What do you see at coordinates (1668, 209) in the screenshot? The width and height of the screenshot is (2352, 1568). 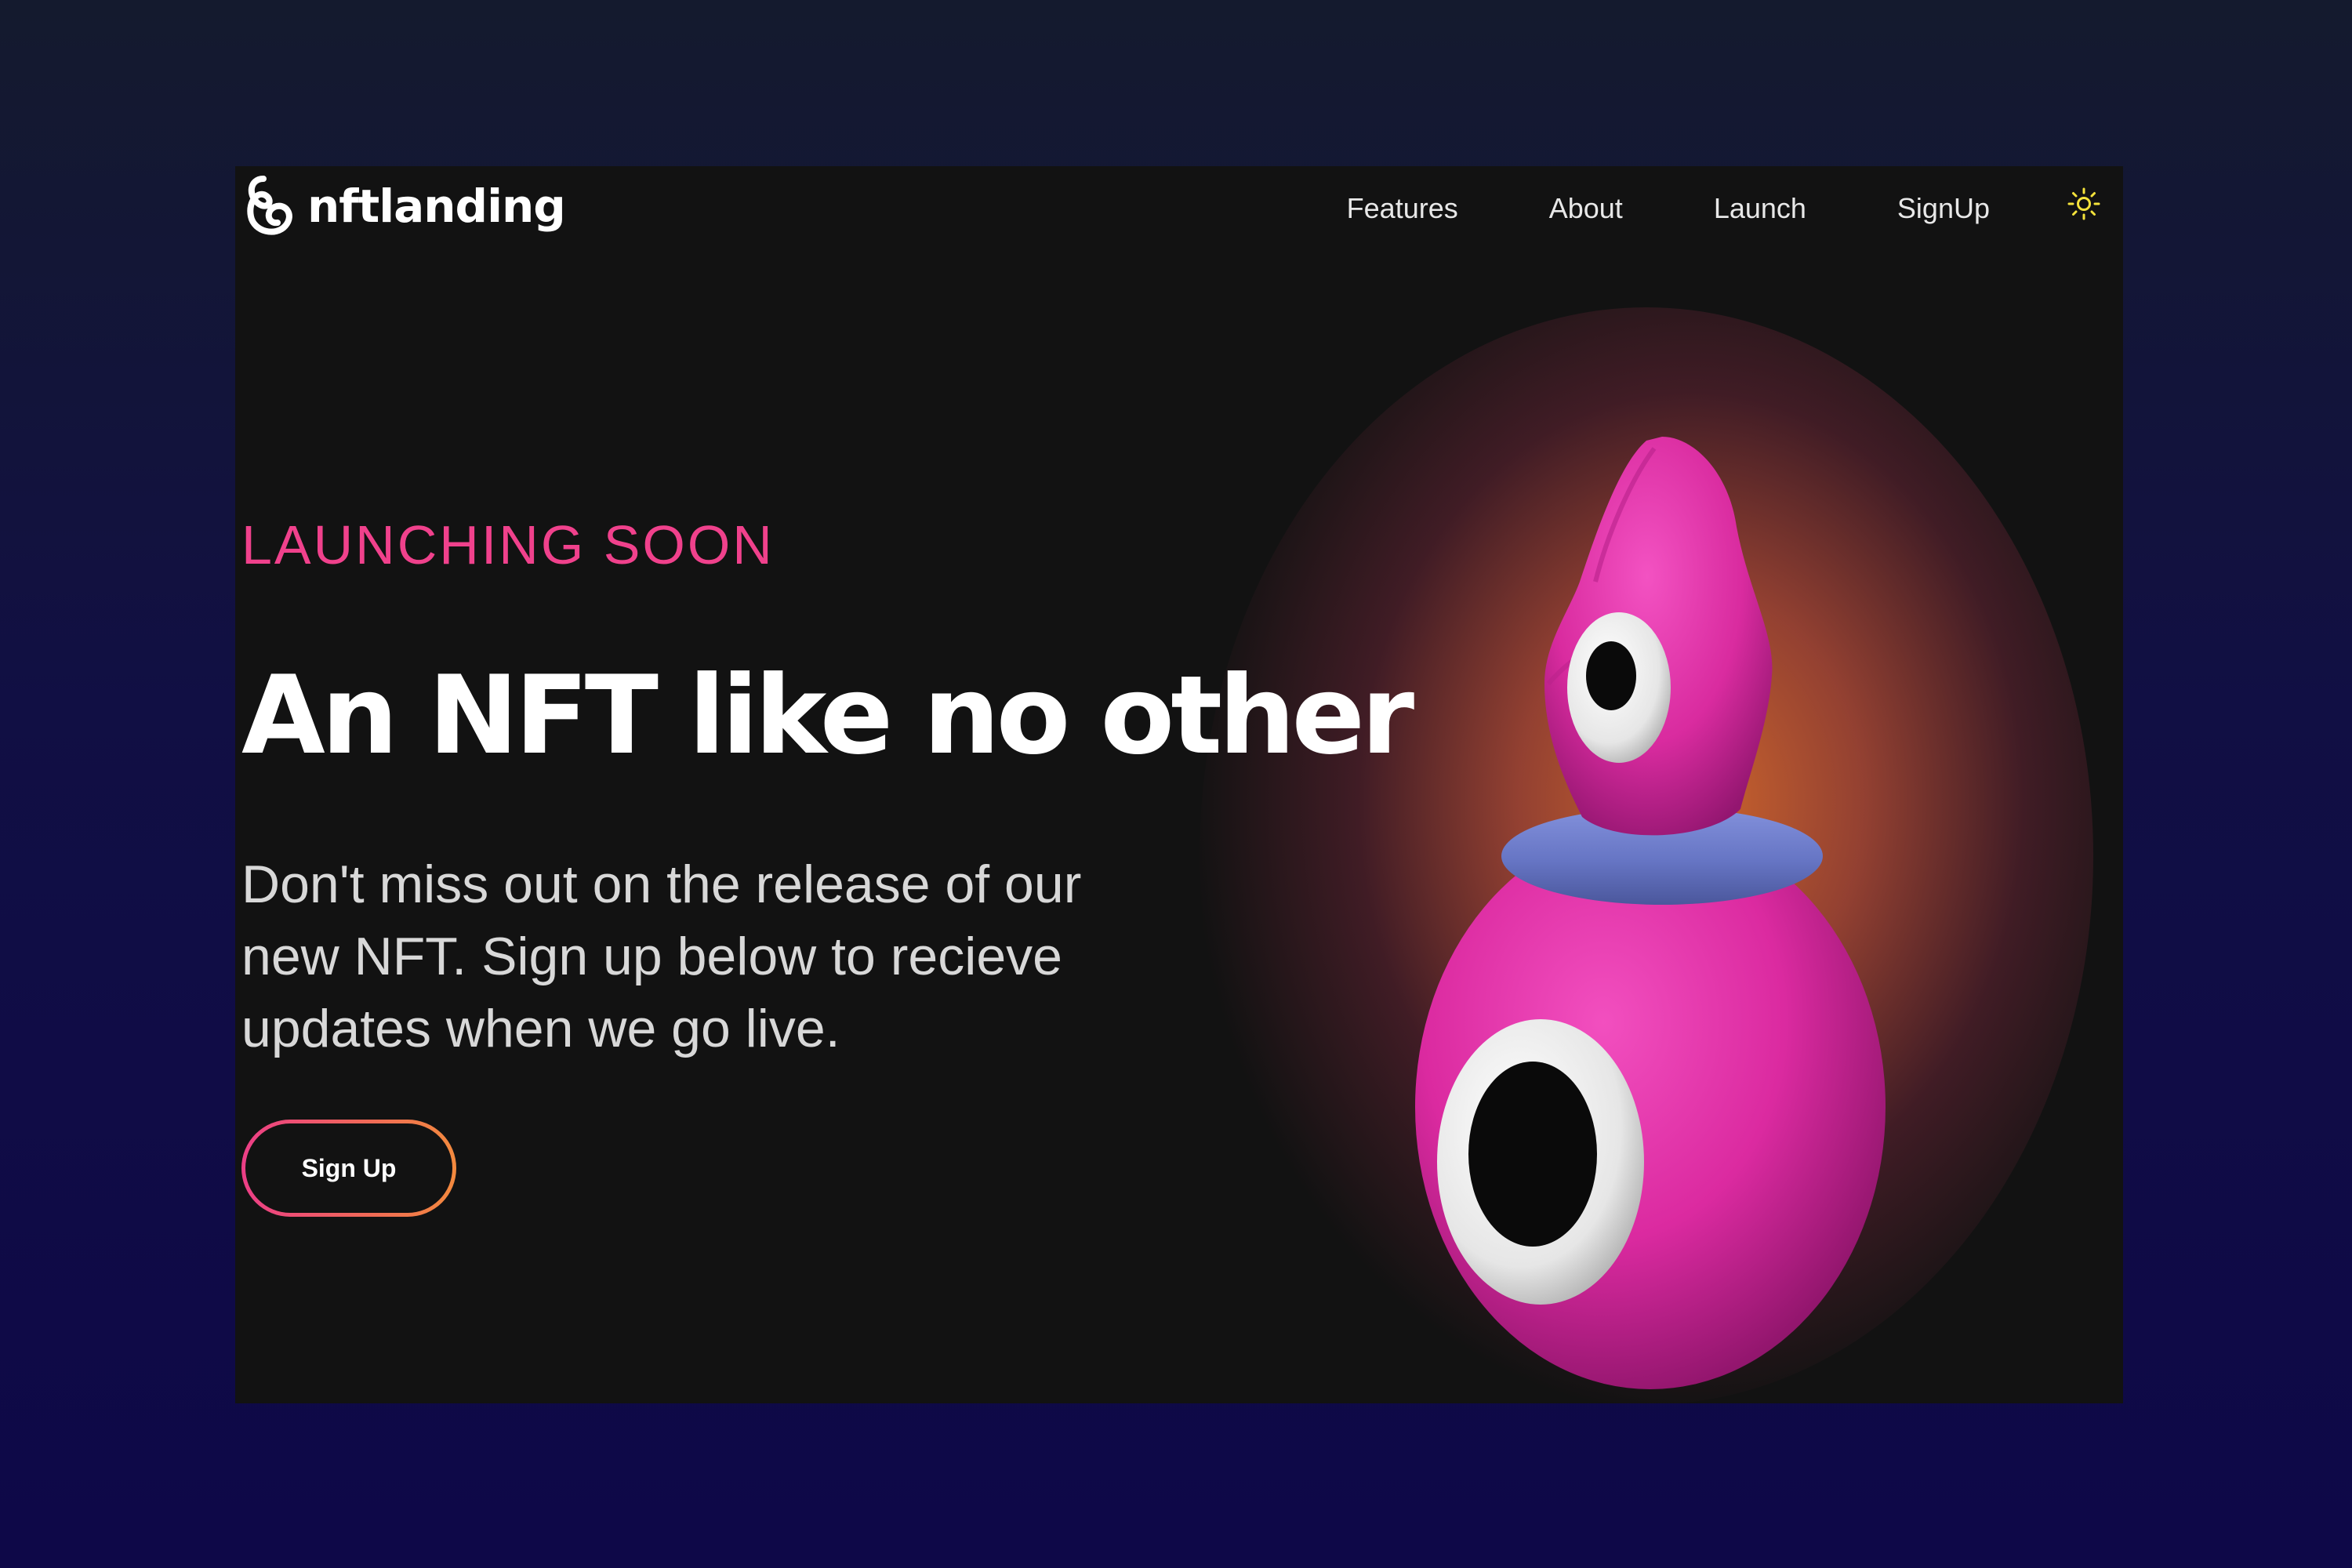 I see `nav-links: Features About Launch SignUp` at bounding box center [1668, 209].